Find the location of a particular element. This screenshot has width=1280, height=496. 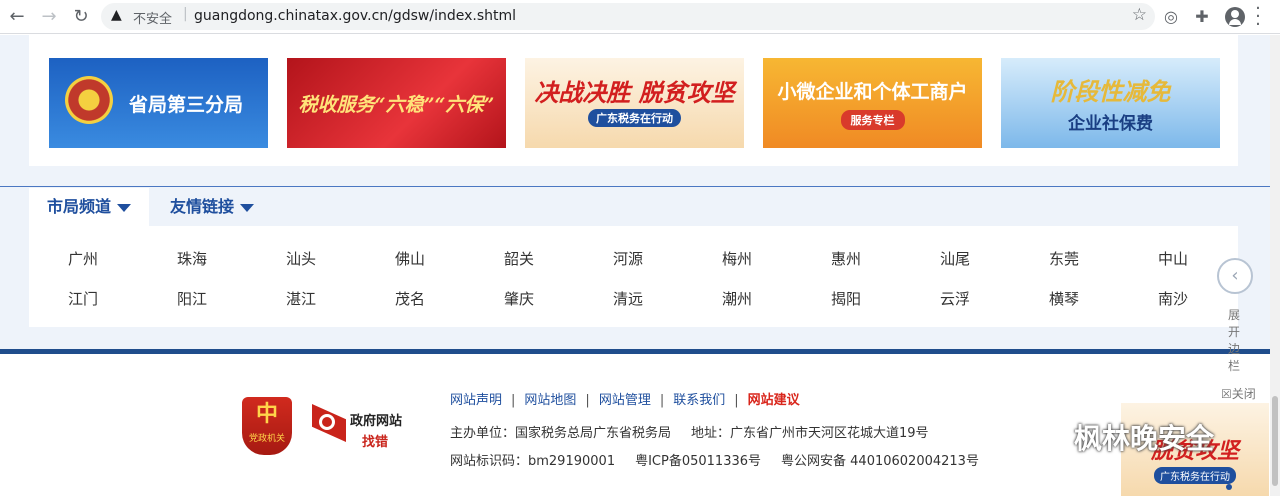

watermark: 枫林晚安全 is located at coordinates (1116, 437).